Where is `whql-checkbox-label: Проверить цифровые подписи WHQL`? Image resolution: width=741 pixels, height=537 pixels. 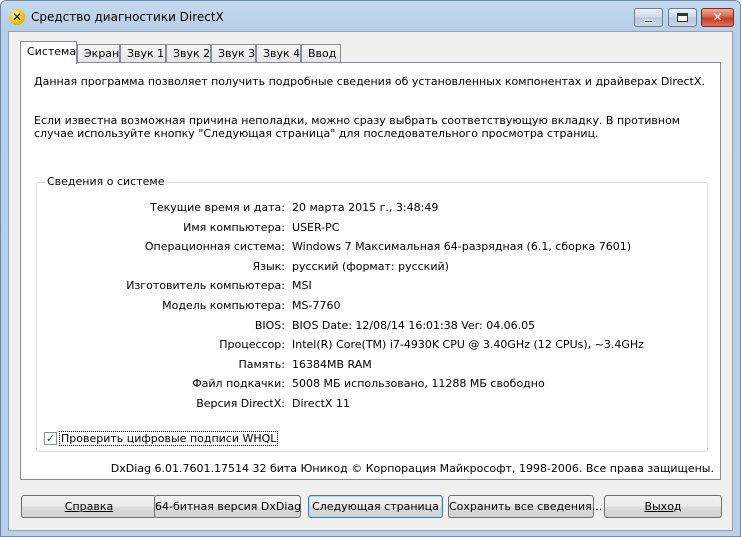 whql-checkbox-label: Проверить цифровые подписи WHQL is located at coordinates (169, 438).